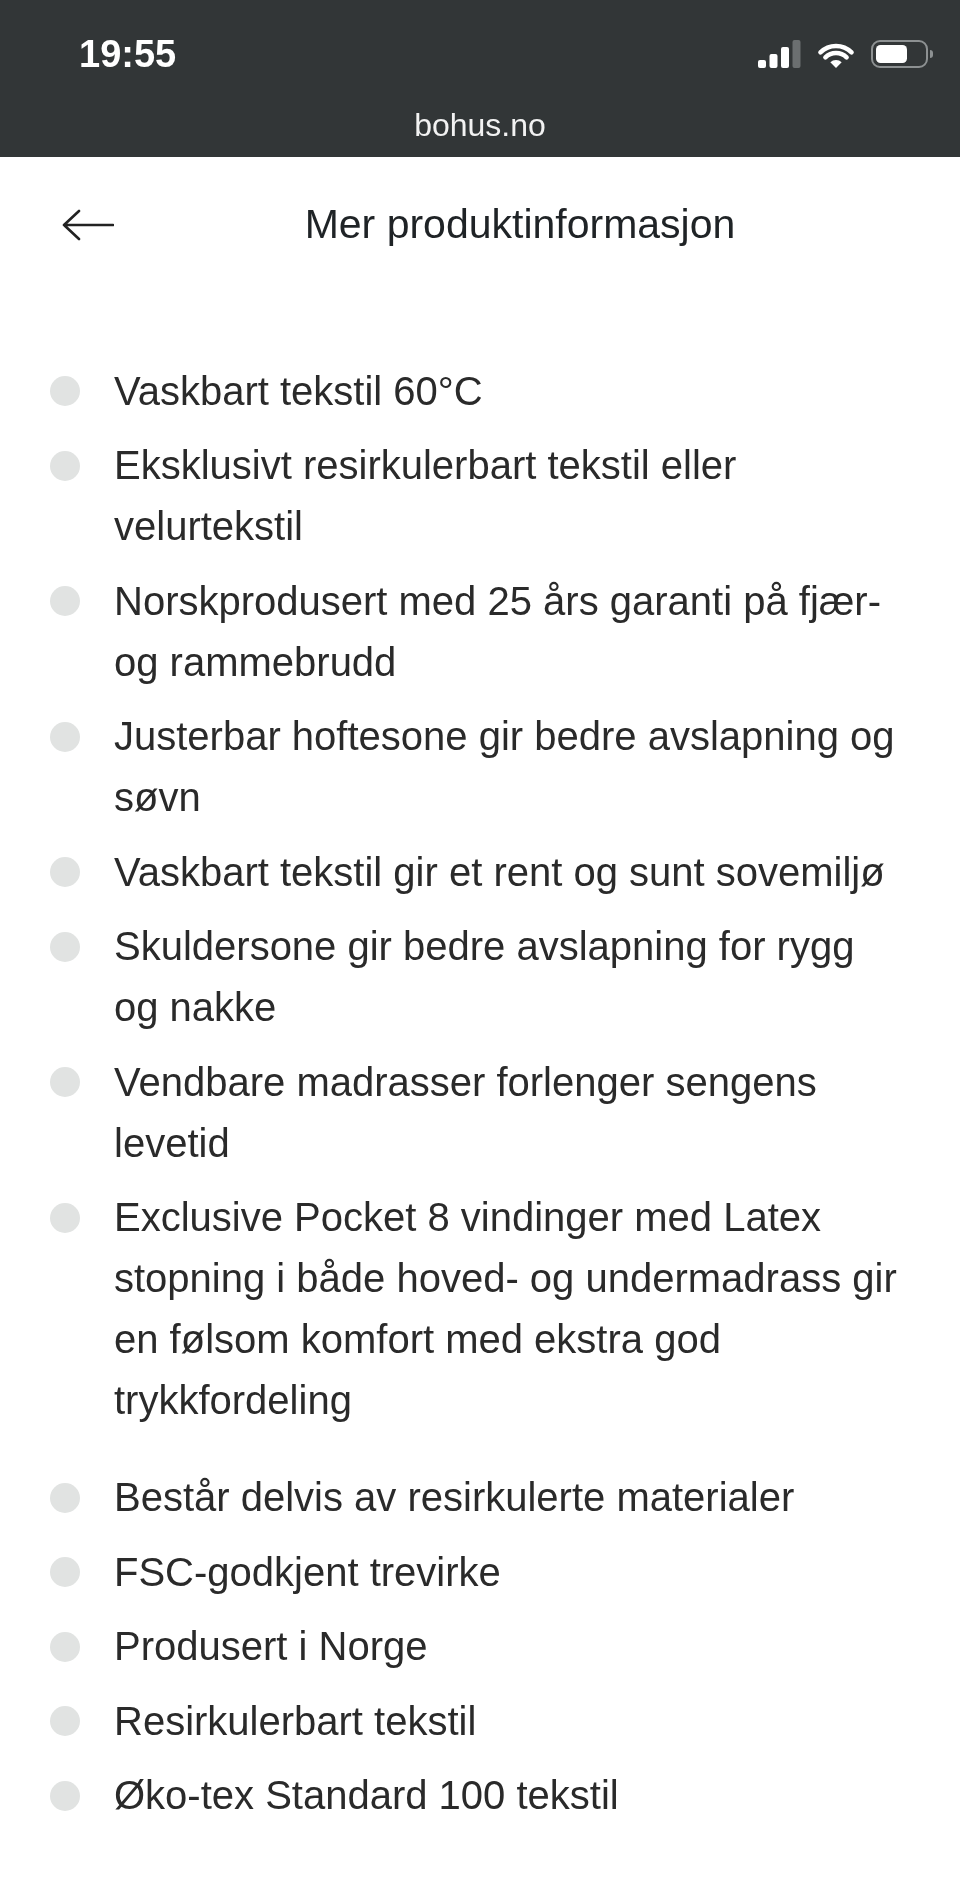 This screenshot has width=960, height=1877. Describe the element at coordinates (466, 1112) in the screenshot. I see `feature-text: Vendbare madrasser forlenger sengens levetid` at that location.